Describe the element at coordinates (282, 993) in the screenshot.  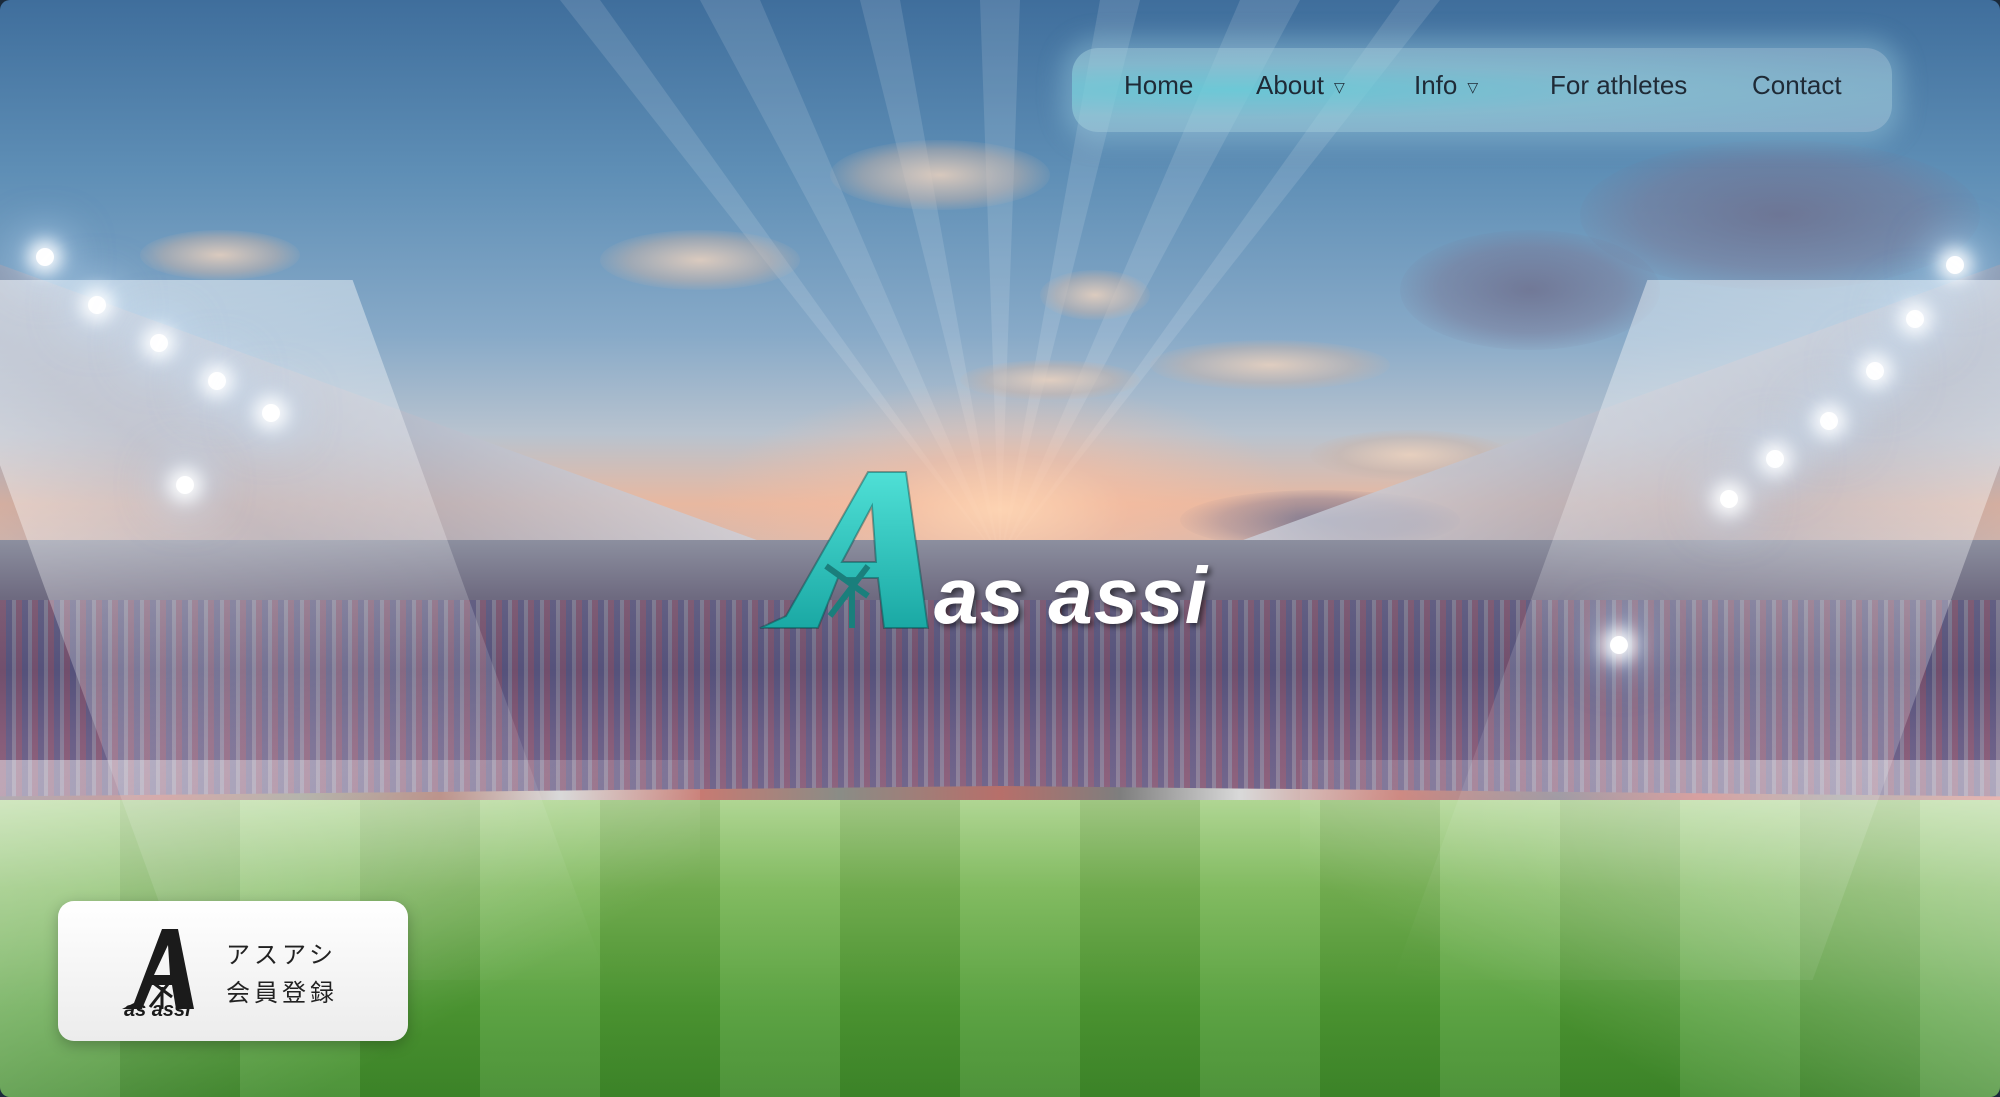
I see `member-card-subtitle: 会員登録` at that location.